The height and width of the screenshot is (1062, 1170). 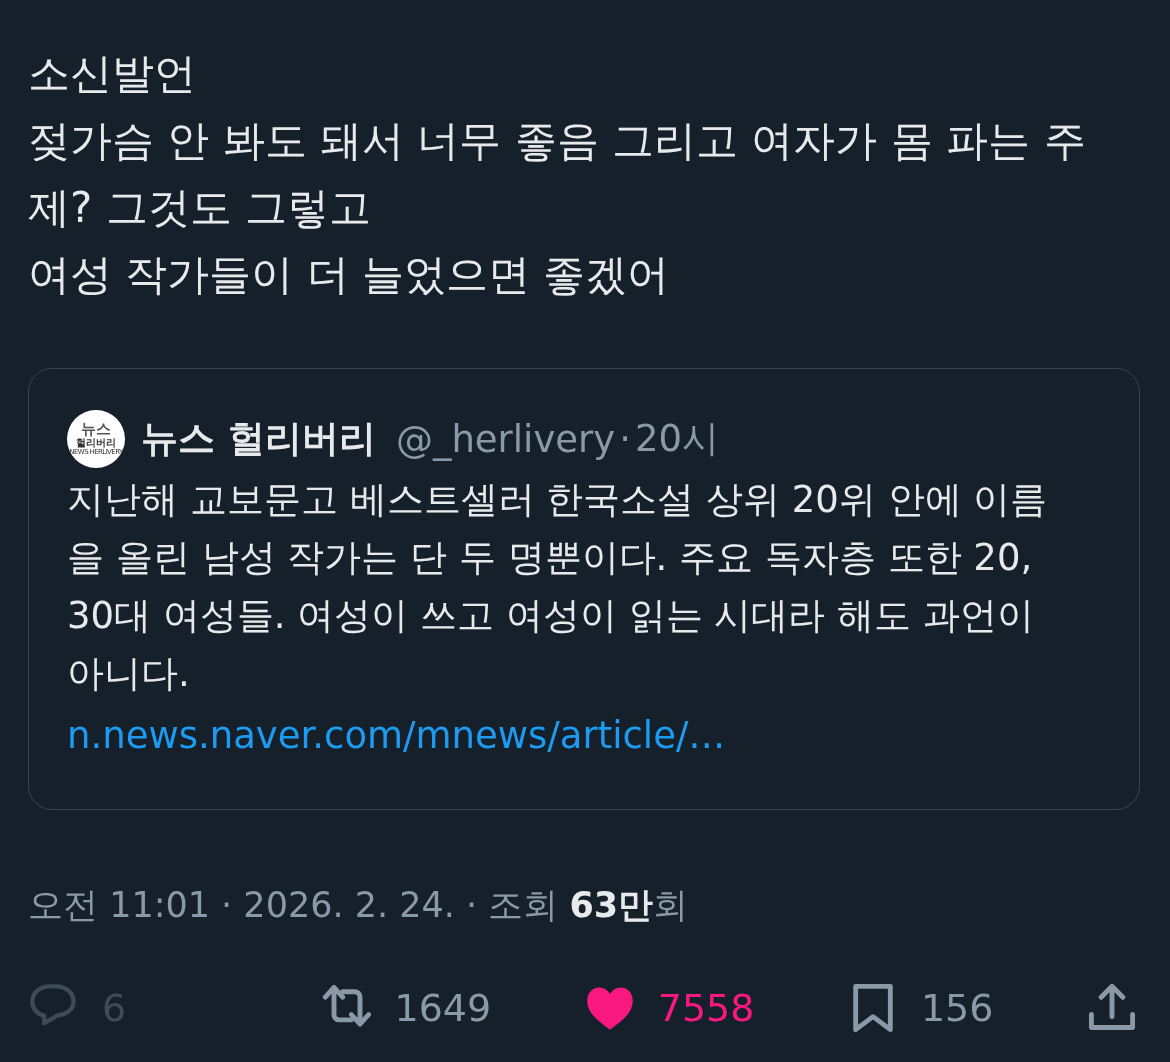 What do you see at coordinates (358, 905) in the screenshot?
I see `post-timestamp: 오전 11:01 · 2026. 2. 24. · 조회 63만회` at bounding box center [358, 905].